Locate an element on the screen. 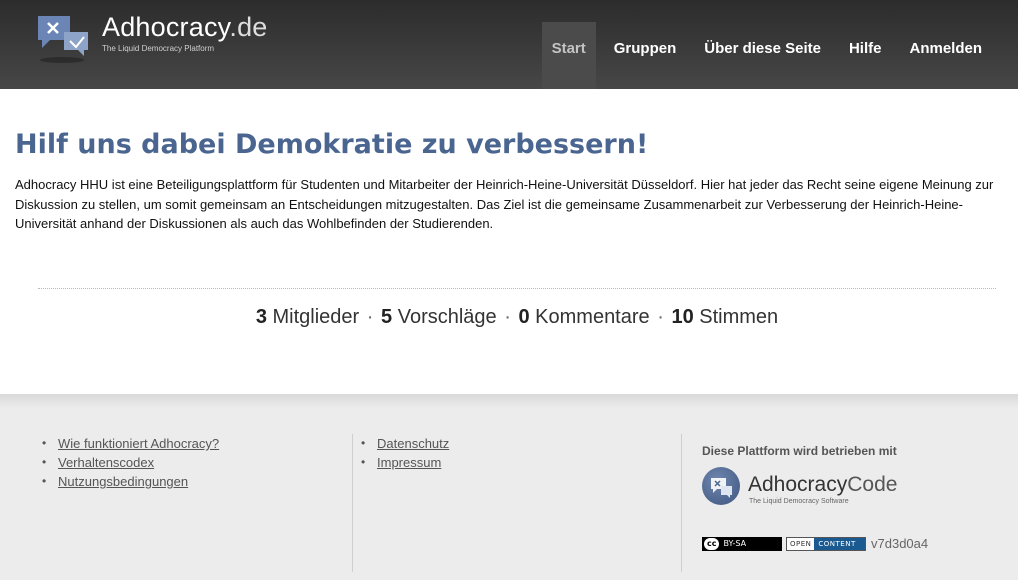  link-impressum: Impressum is located at coordinates (409, 462).